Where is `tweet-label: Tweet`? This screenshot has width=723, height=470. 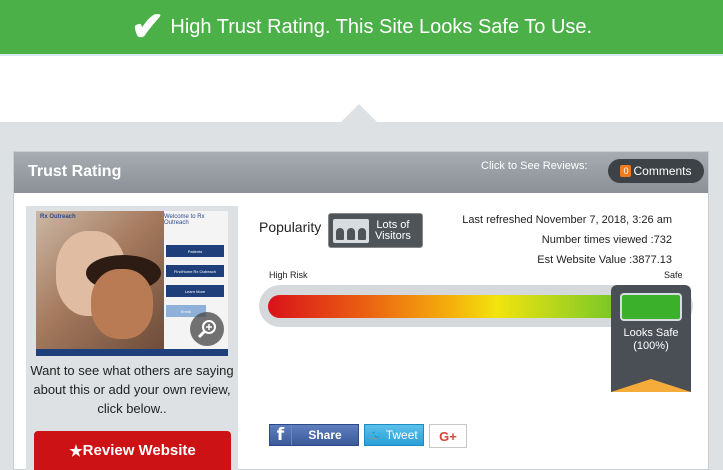
tweet-label: Tweet is located at coordinates (401, 435).